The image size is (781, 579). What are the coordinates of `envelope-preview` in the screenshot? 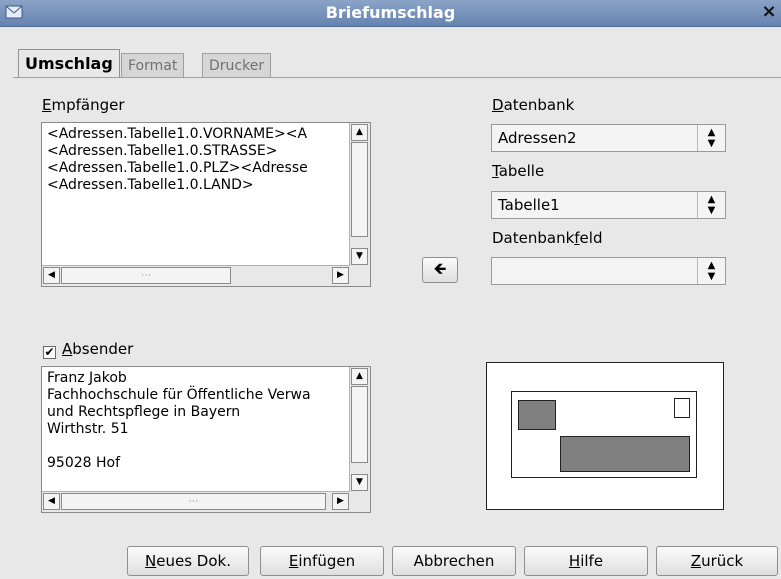 It's located at (605, 436).